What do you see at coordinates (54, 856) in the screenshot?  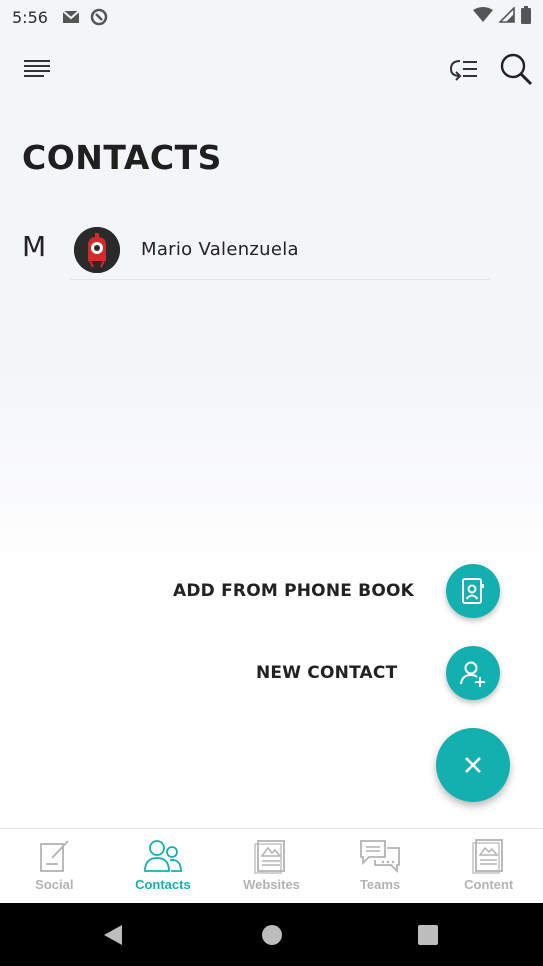 I see `edit-icon` at bounding box center [54, 856].